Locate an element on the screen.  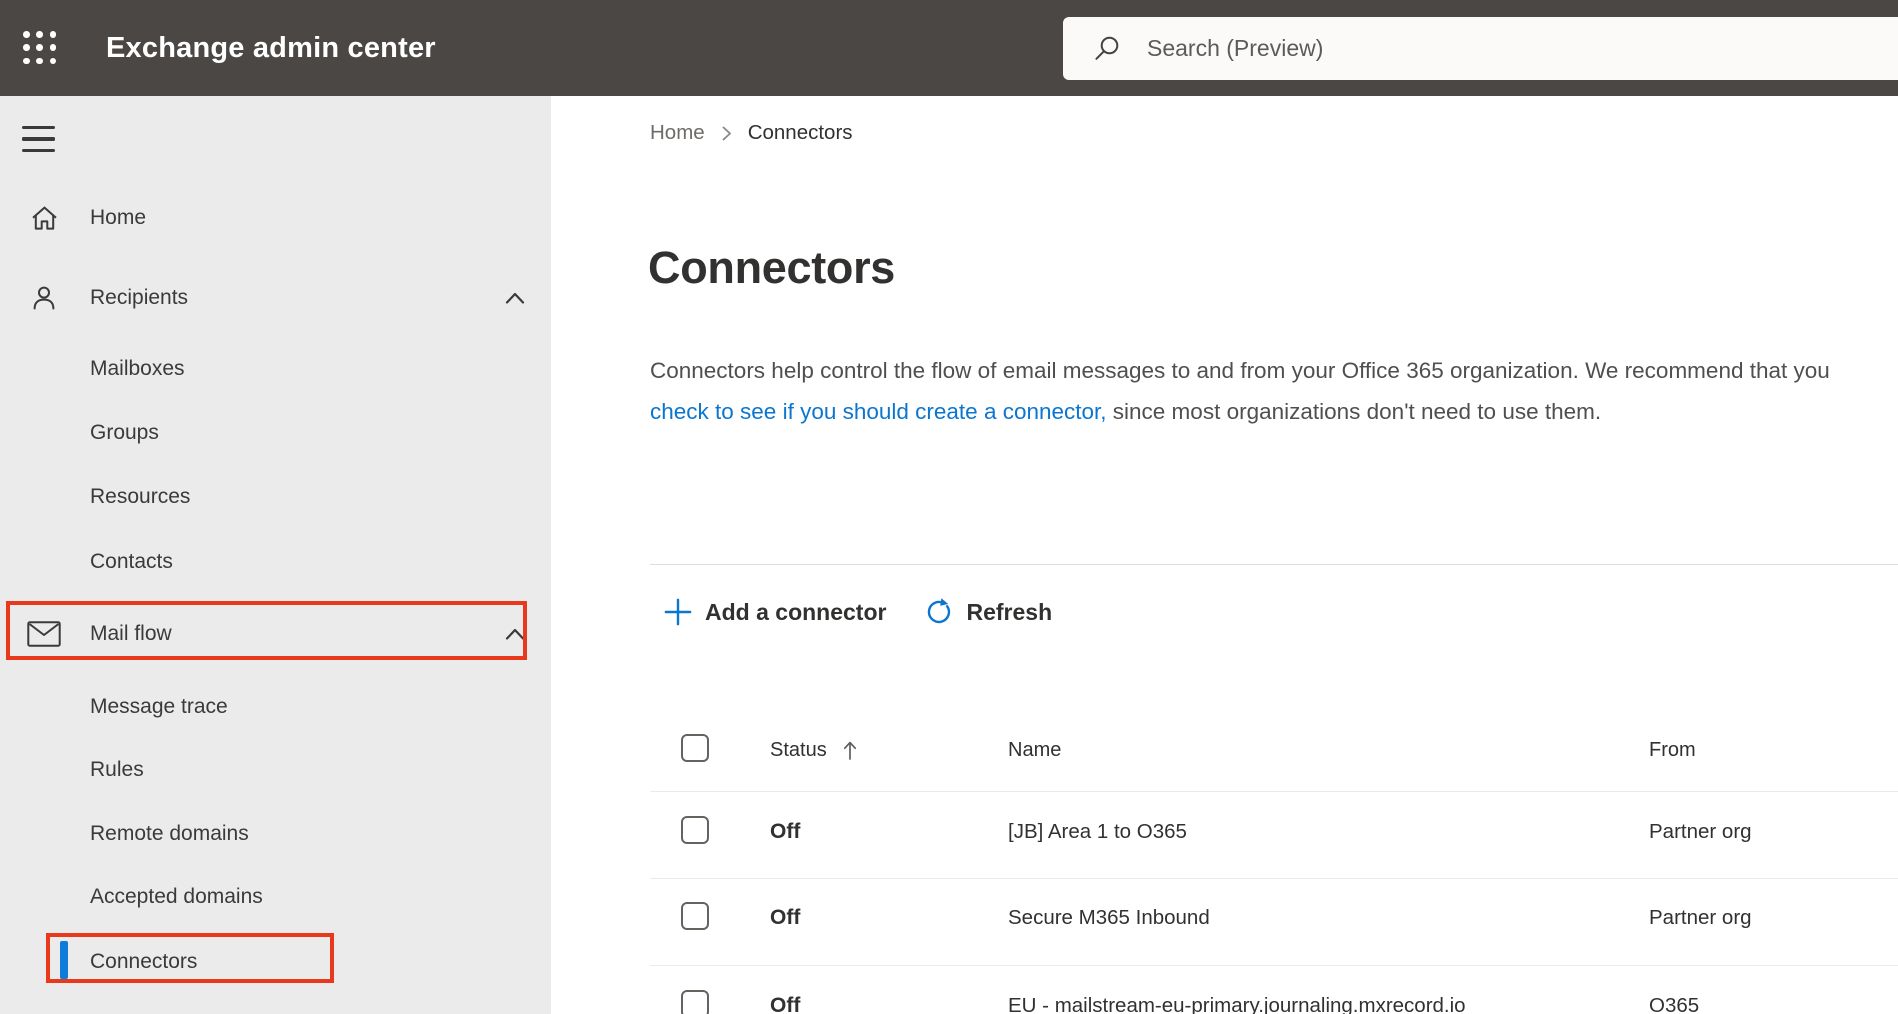
table-row: Off Secure M365 Inbound Partner org is located at coordinates (1224, 918).